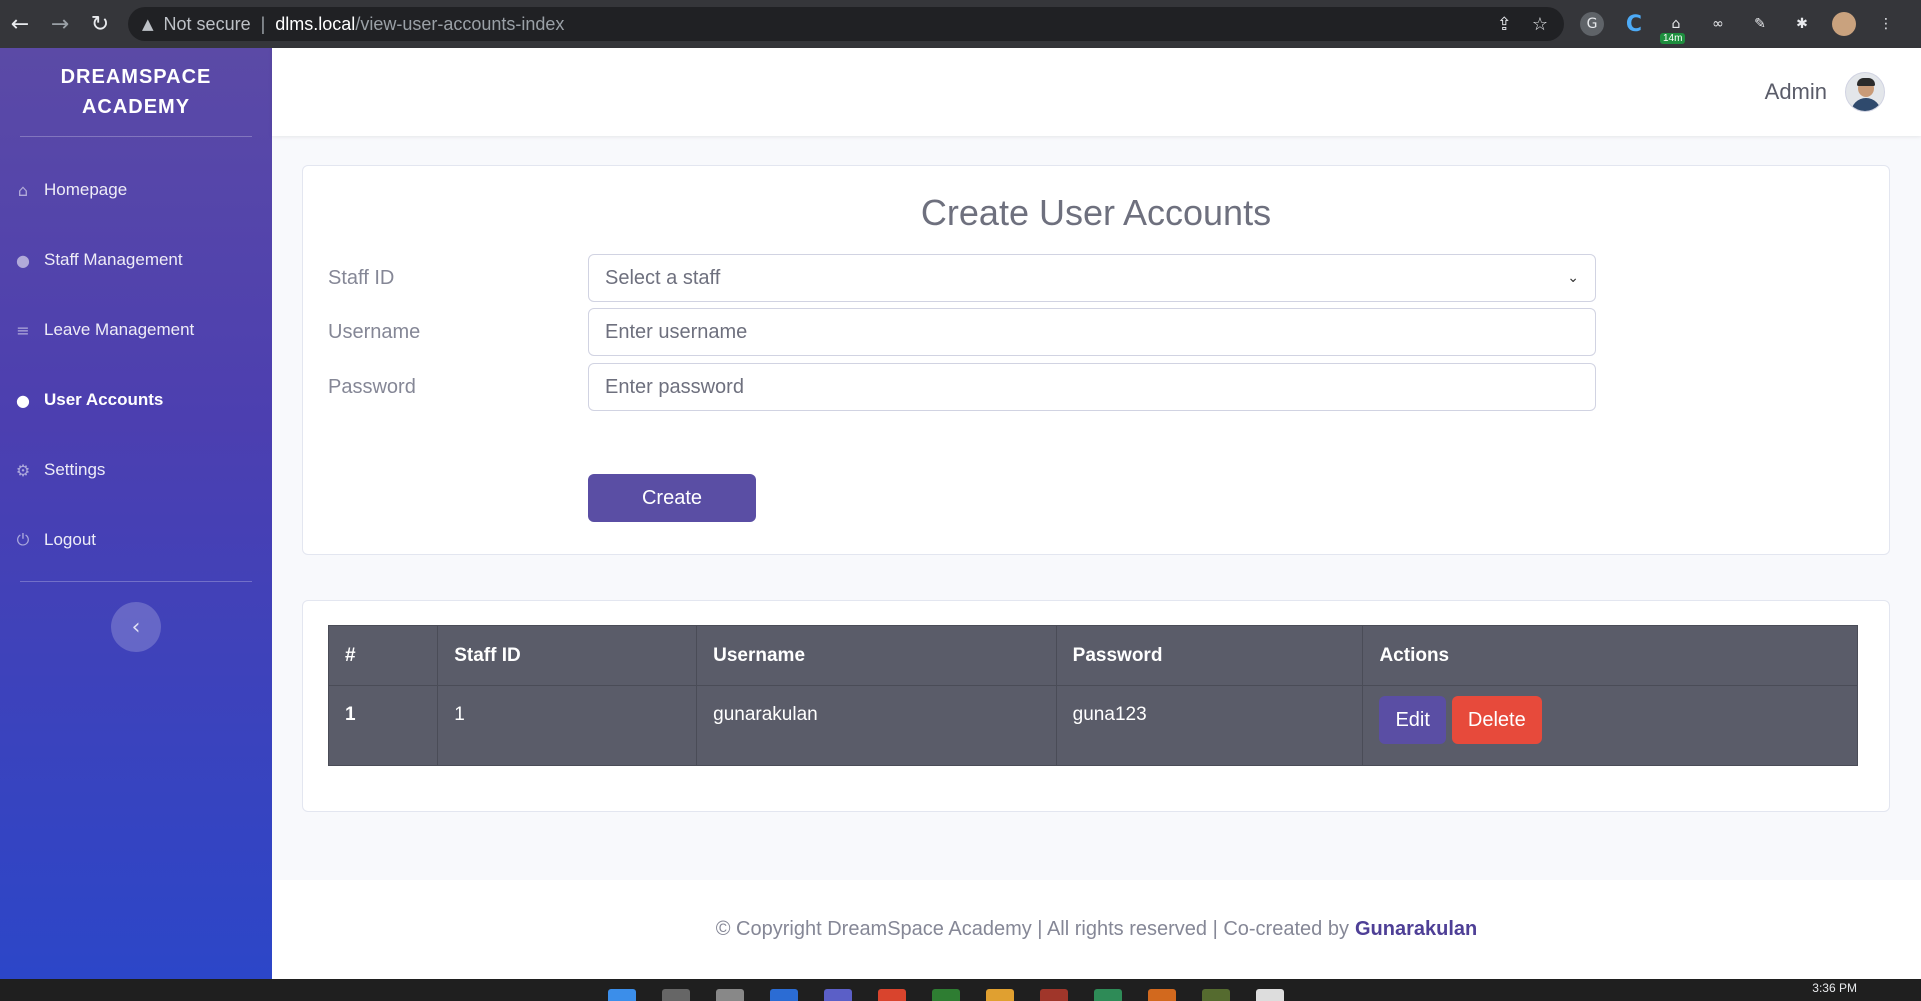 Image resolution: width=1921 pixels, height=1001 pixels. Describe the element at coordinates (1504, 24) in the screenshot. I see `share-icon: ⇪` at that location.